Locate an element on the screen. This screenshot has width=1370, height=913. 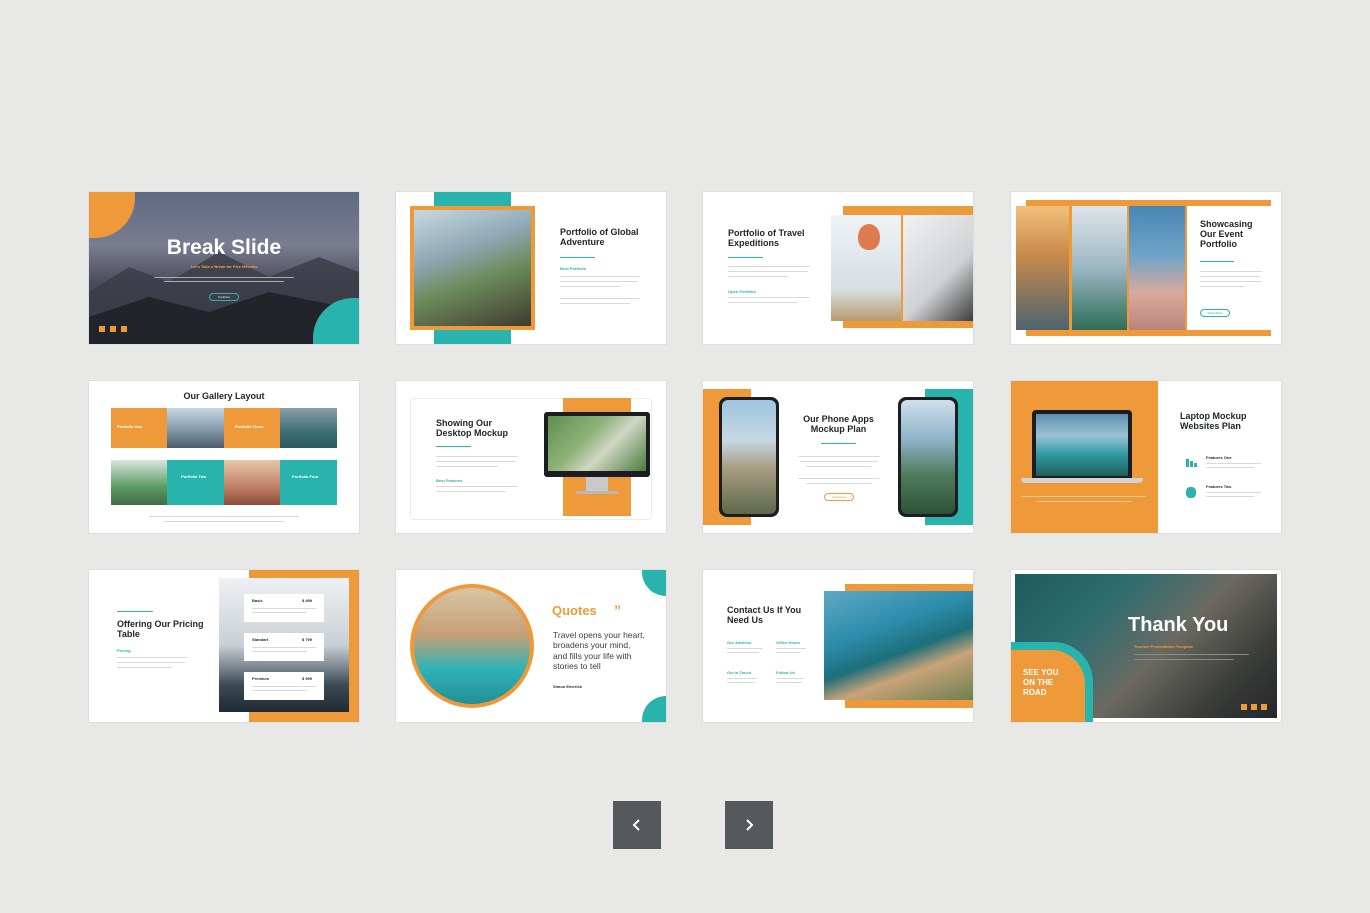
badge-text: SEE YOU ON THE ROAD is located at coordinates (1041, 682).